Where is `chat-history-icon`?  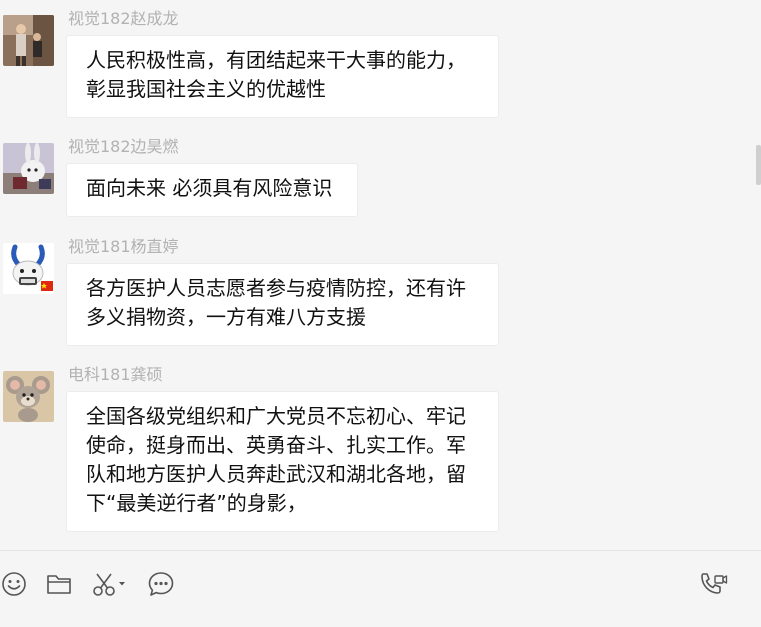
chat-history-icon is located at coordinates (161, 584).